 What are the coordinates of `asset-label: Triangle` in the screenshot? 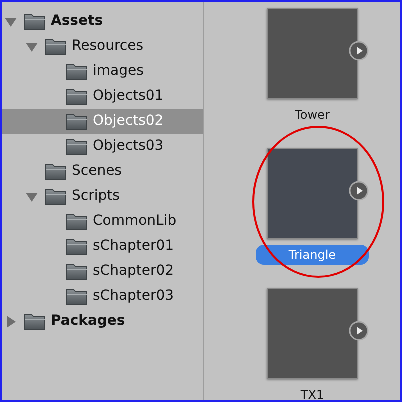 It's located at (312, 255).